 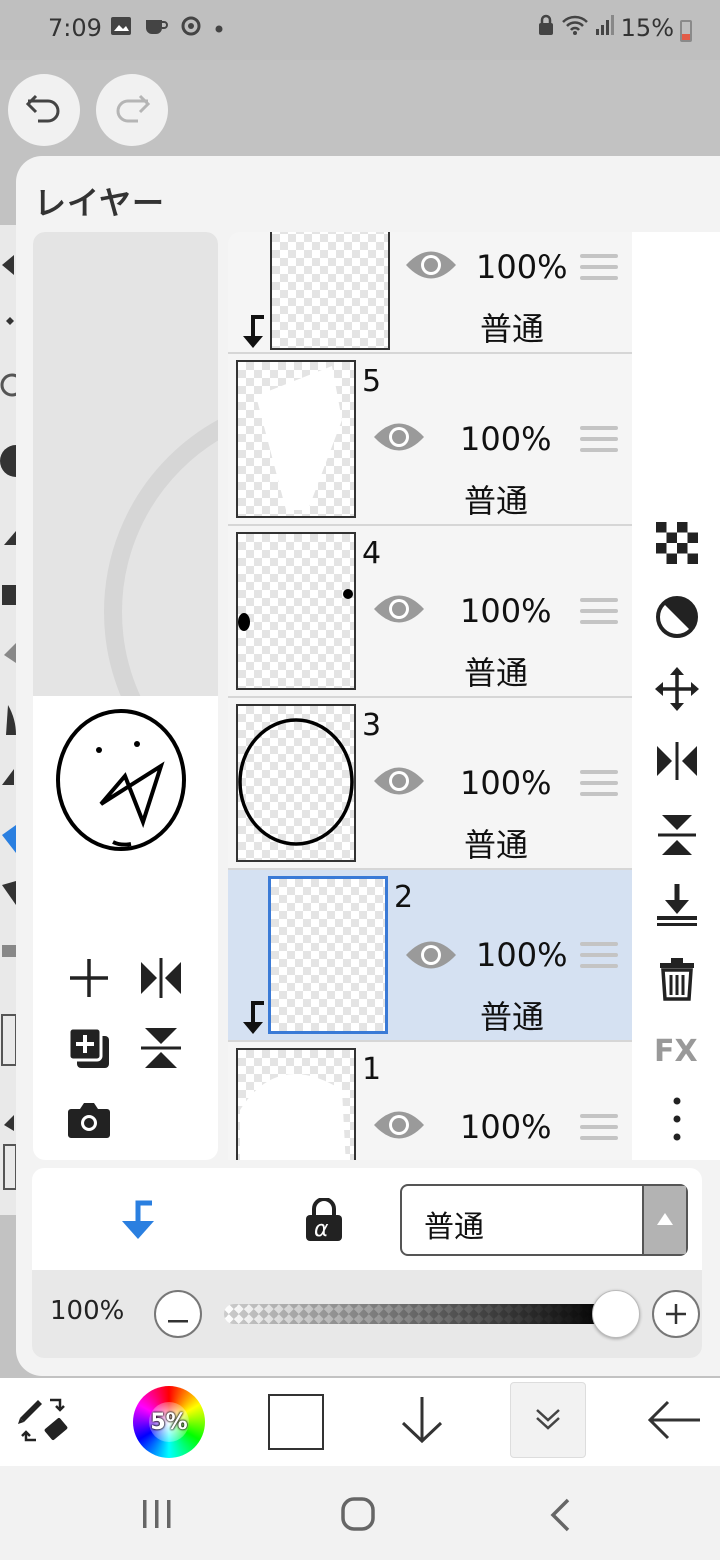 I want to click on alpha-lock-icon: α, so click(x=324, y=1221).